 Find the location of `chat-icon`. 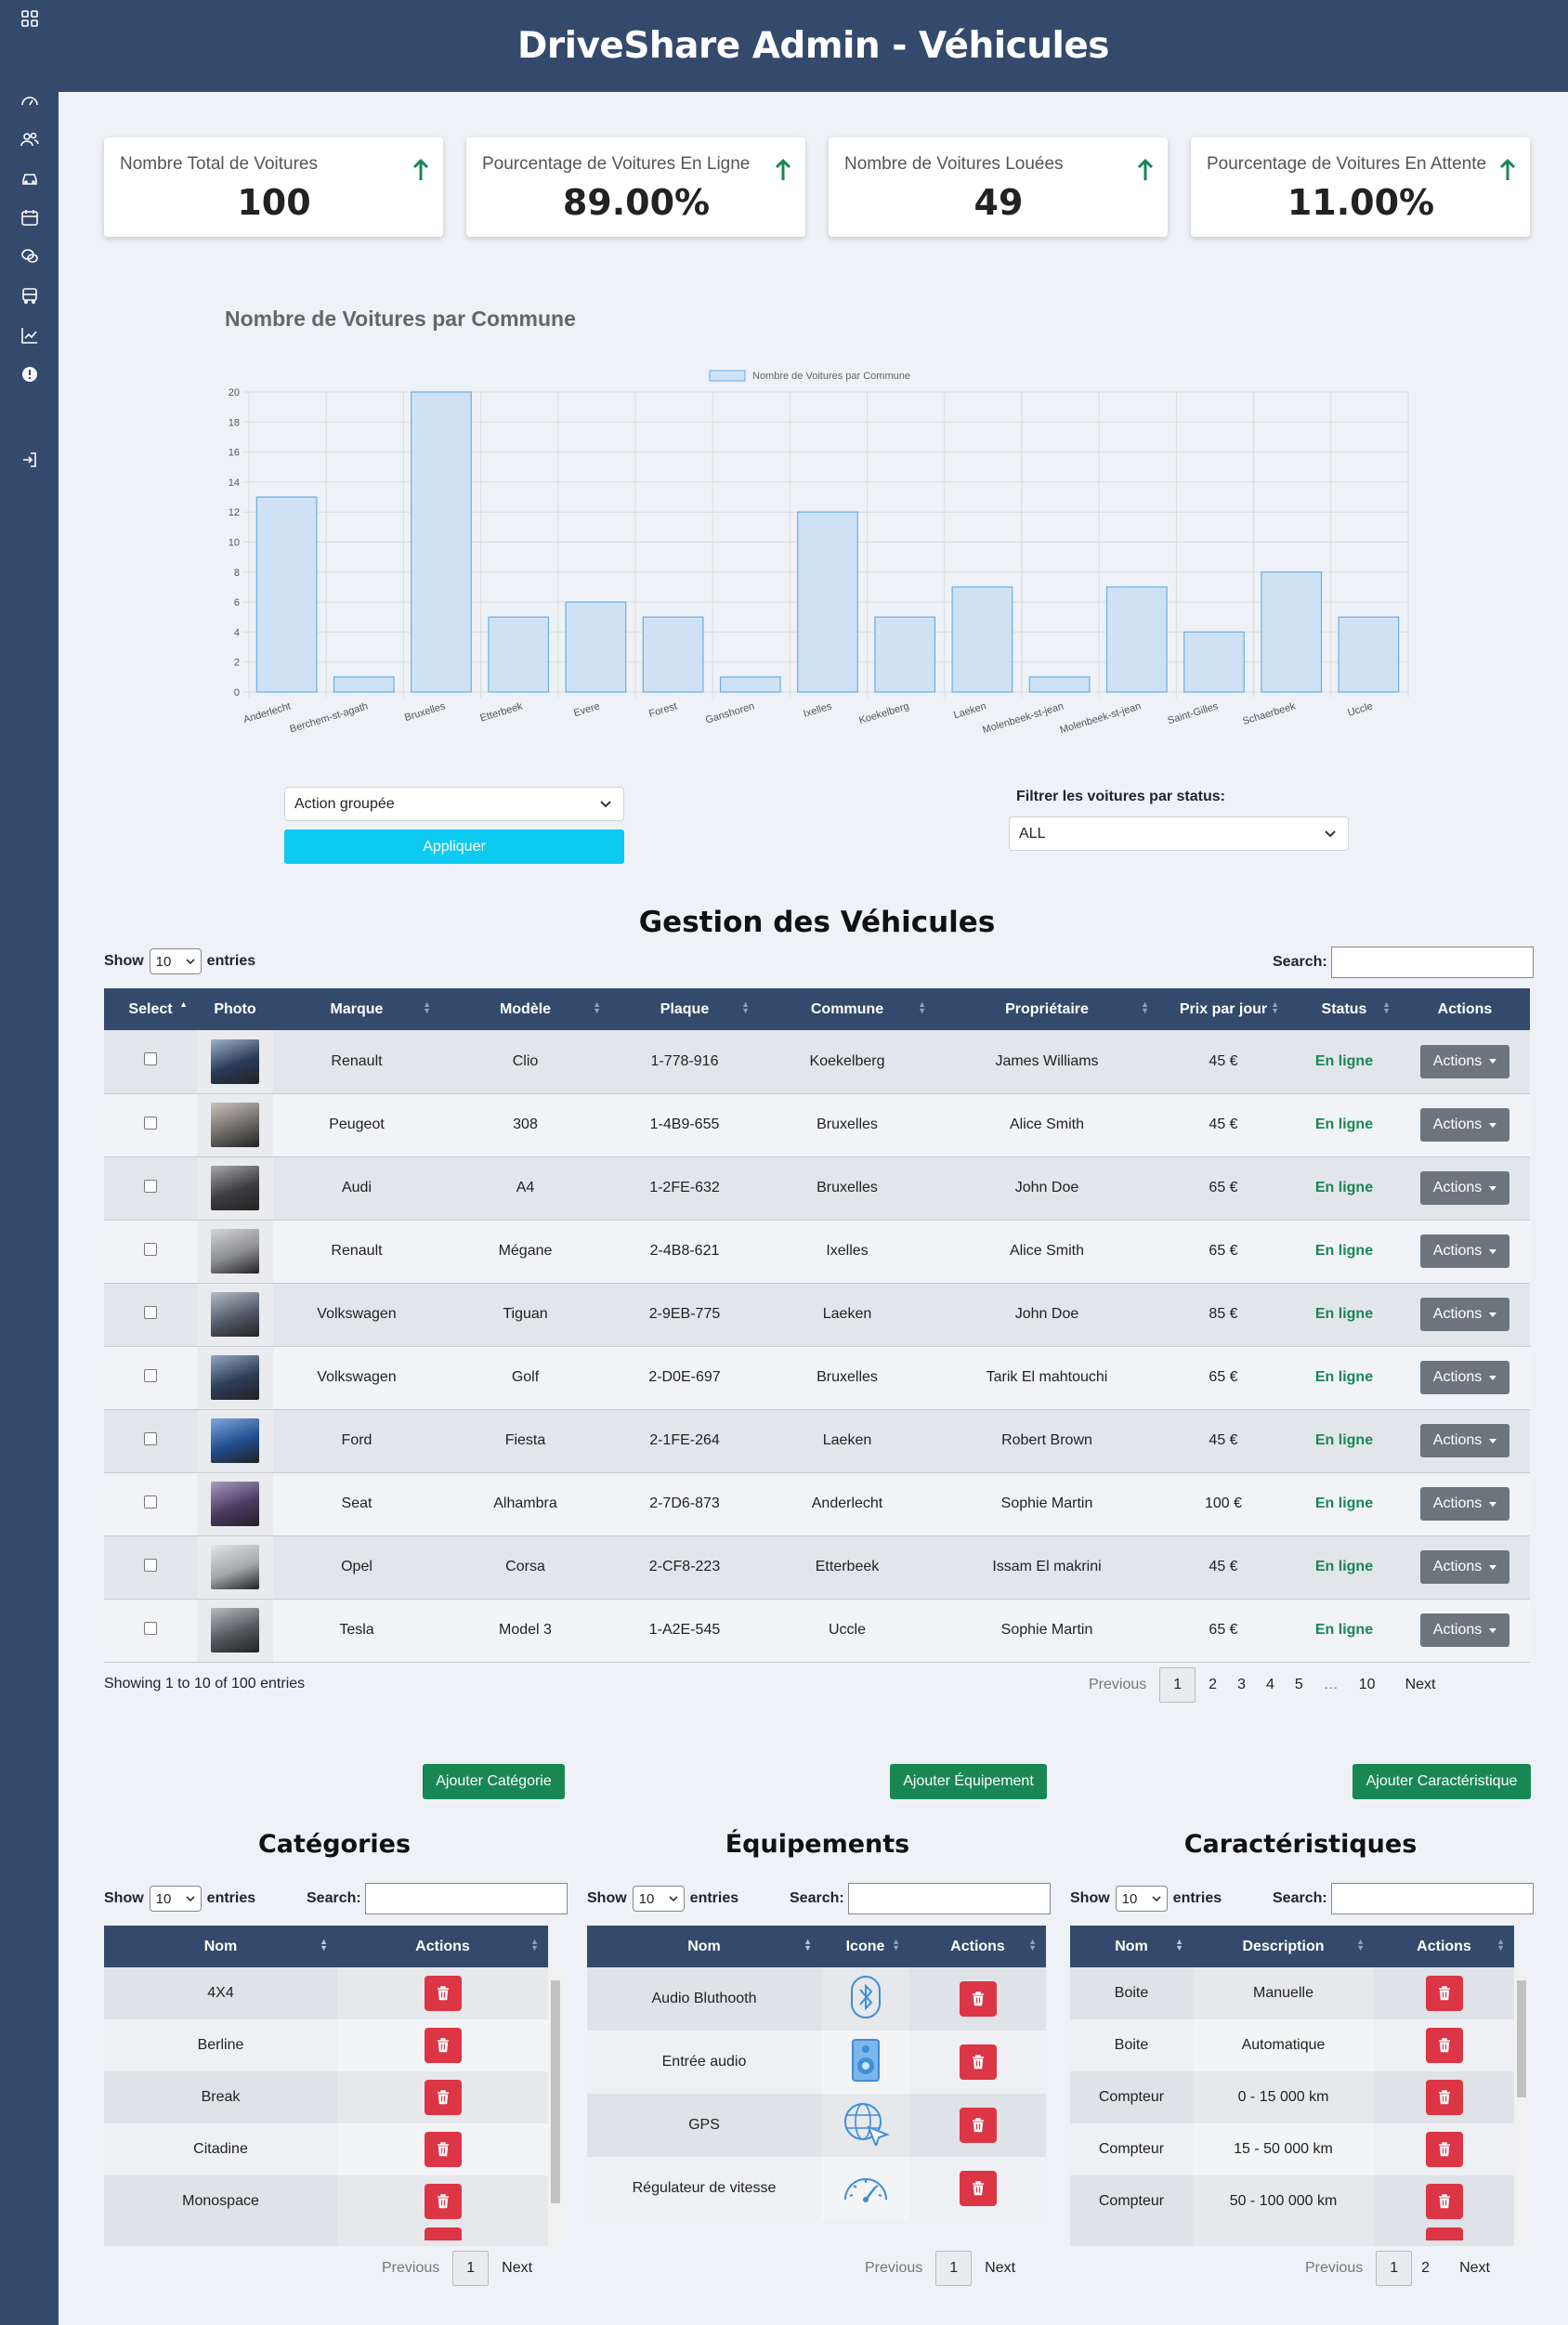

chat-icon is located at coordinates (29, 257).